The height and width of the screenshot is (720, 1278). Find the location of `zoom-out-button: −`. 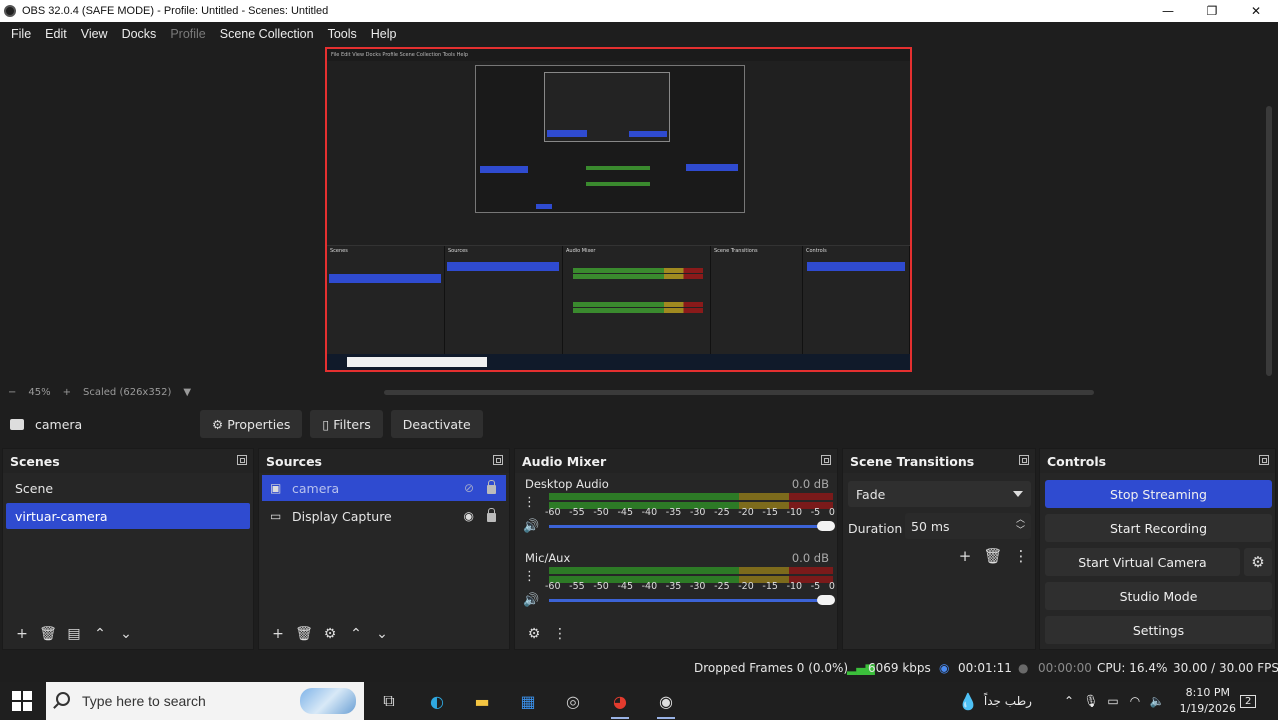

zoom-out-button: − is located at coordinates (12, 392).